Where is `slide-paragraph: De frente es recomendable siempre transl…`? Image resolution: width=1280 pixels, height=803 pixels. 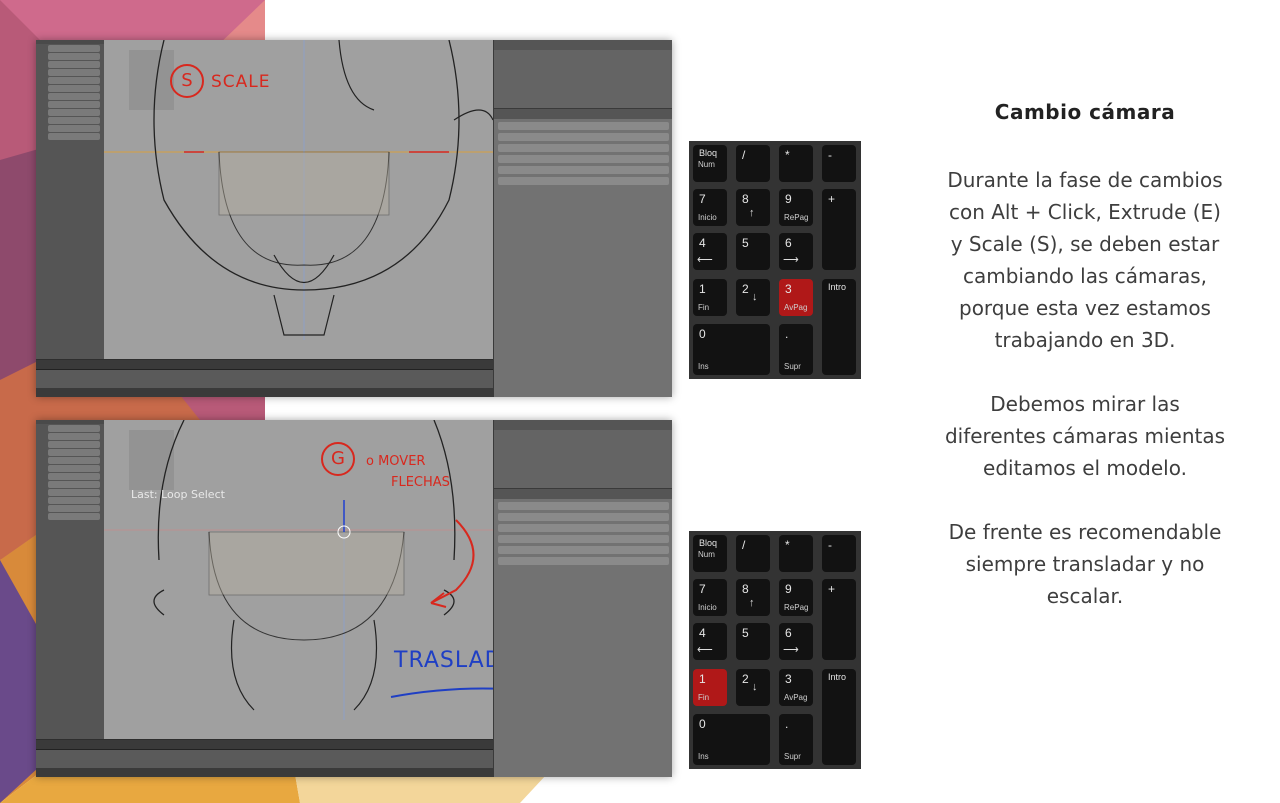
slide-paragraph: De frente es recomendable siempre transl… is located at coordinates (1085, 564).